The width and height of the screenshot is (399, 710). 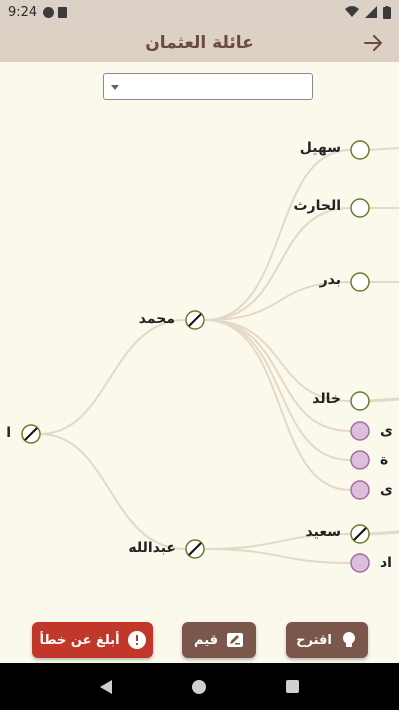 I want to click on battery-icon, so click(x=387, y=12).